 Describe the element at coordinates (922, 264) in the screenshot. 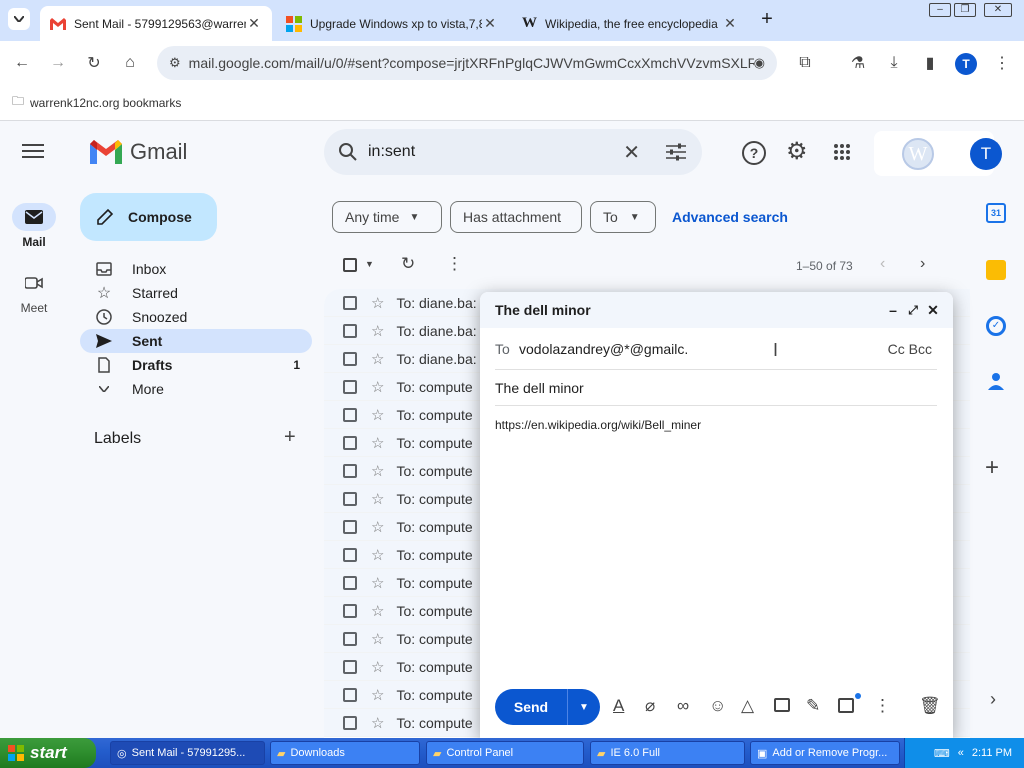

I see `next-page-icon: ›` at that location.